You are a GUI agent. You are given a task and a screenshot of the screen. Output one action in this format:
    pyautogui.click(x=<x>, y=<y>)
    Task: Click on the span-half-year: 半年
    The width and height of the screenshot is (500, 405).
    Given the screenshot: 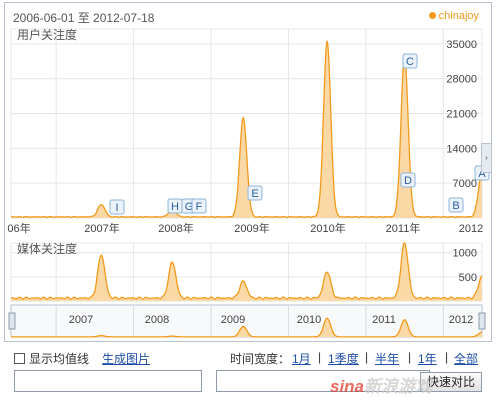 What is the action you would take?
    pyautogui.click(x=387, y=358)
    